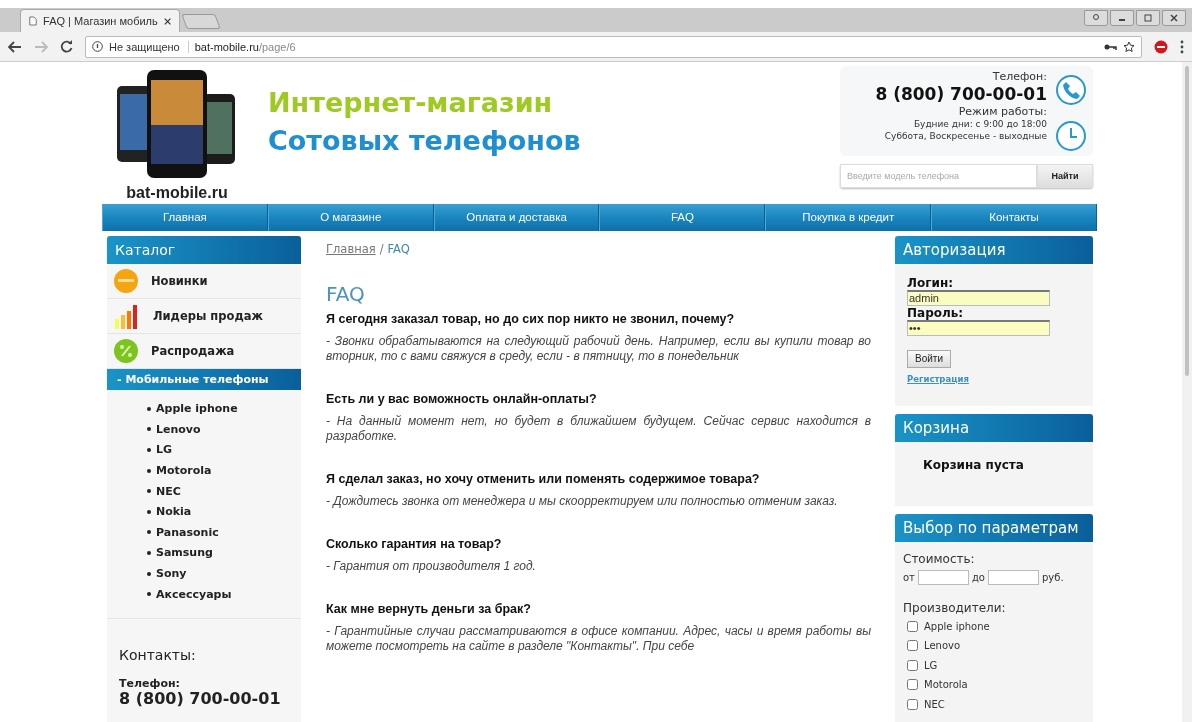 The image size is (1192, 722). Describe the element at coordinates (516, 217) in the screenshot. I see `nav-link: Оплата и доставка` at that location.